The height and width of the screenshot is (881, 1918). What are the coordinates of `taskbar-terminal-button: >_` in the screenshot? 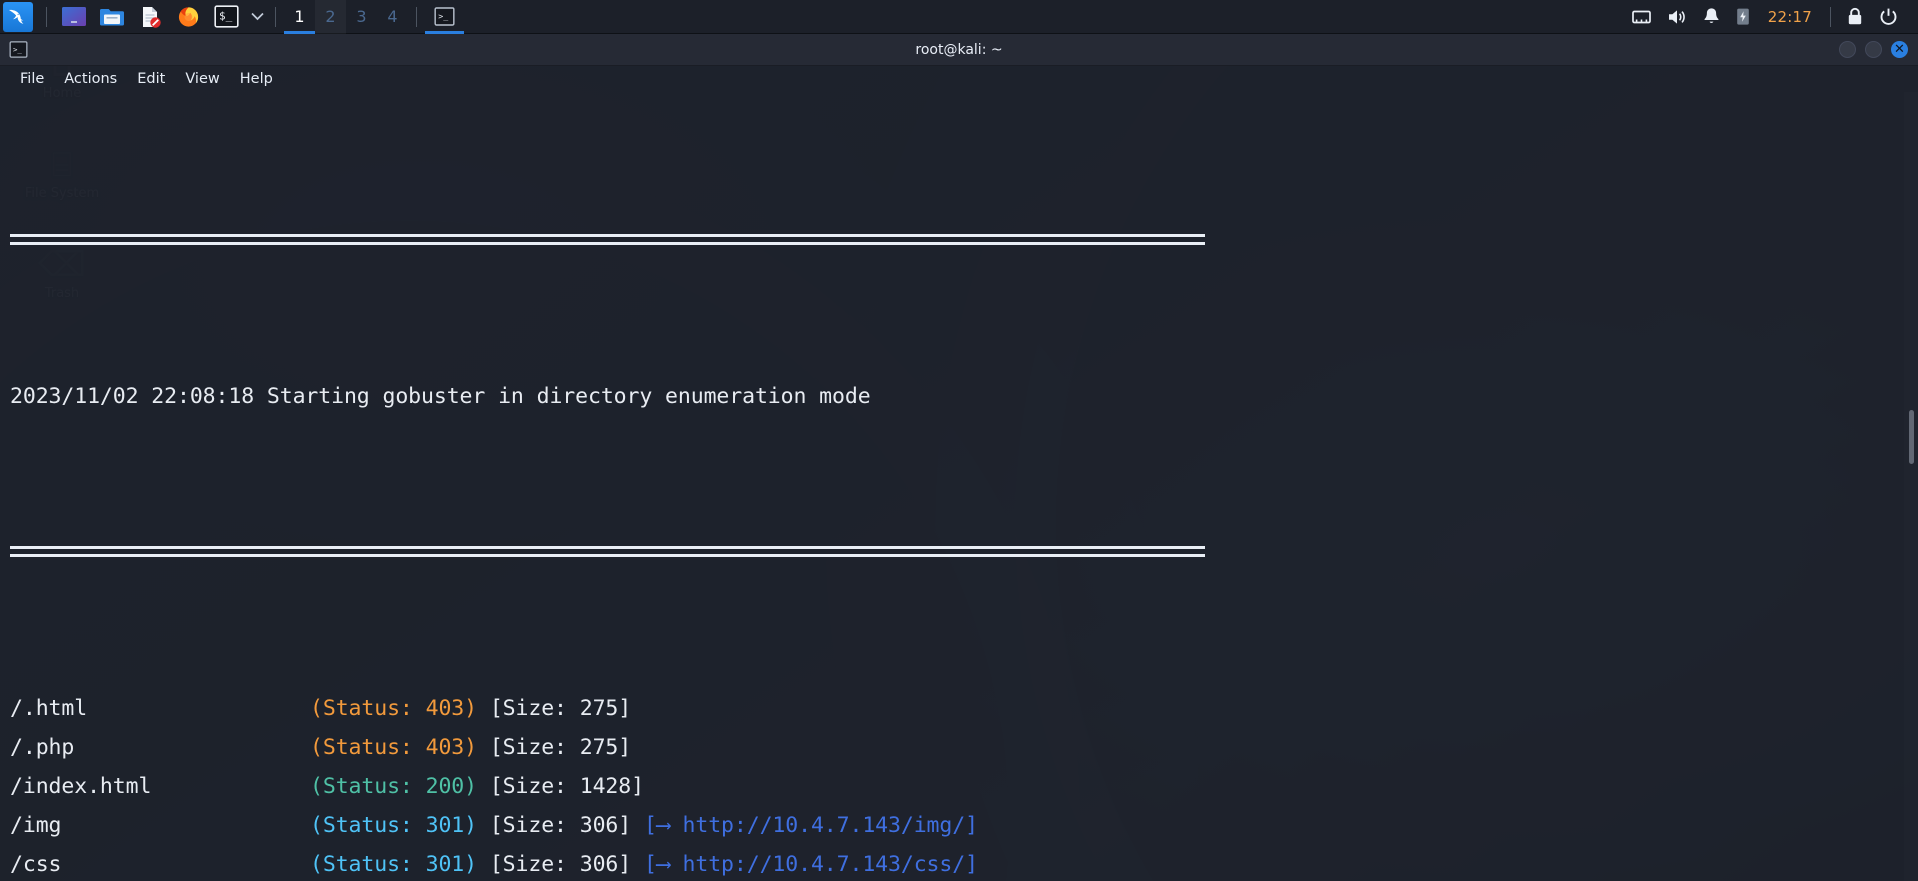 It's located at (444, 17).